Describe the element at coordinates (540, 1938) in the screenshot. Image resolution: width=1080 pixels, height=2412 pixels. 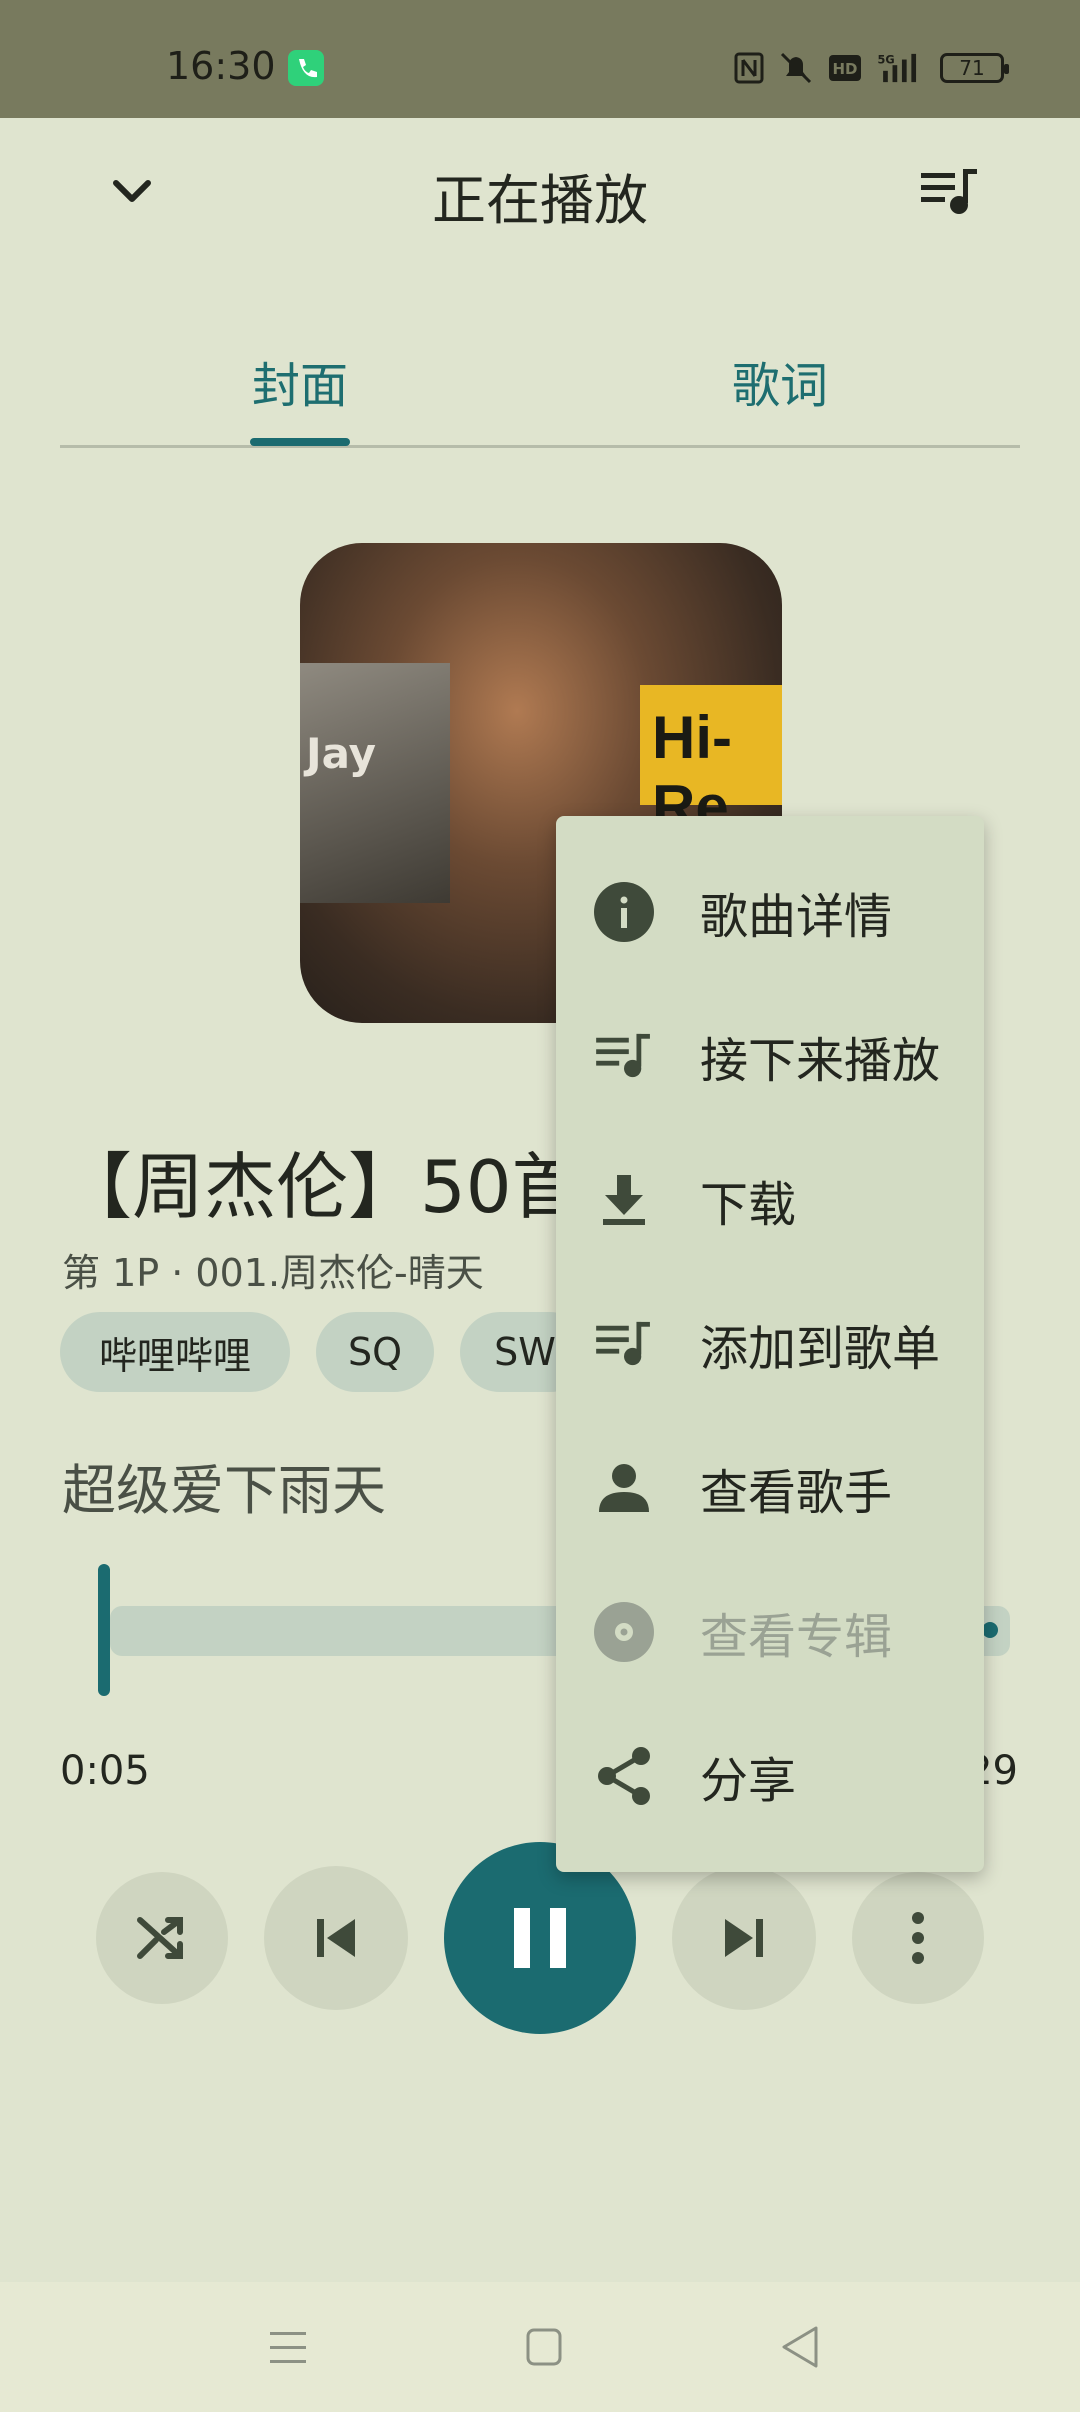
I see `pause-icon` at that location.